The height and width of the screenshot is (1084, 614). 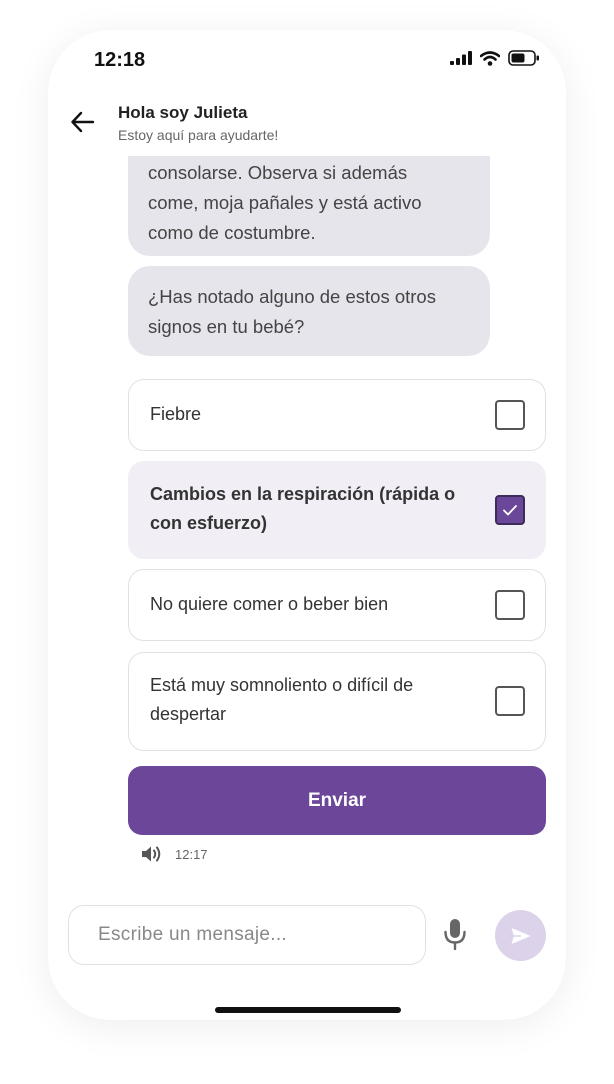 What do you see at coordinates (269, 604) in the screenshot?
I see `option-label: No quiere comer o beber bien` at bounding box center [269, 604].